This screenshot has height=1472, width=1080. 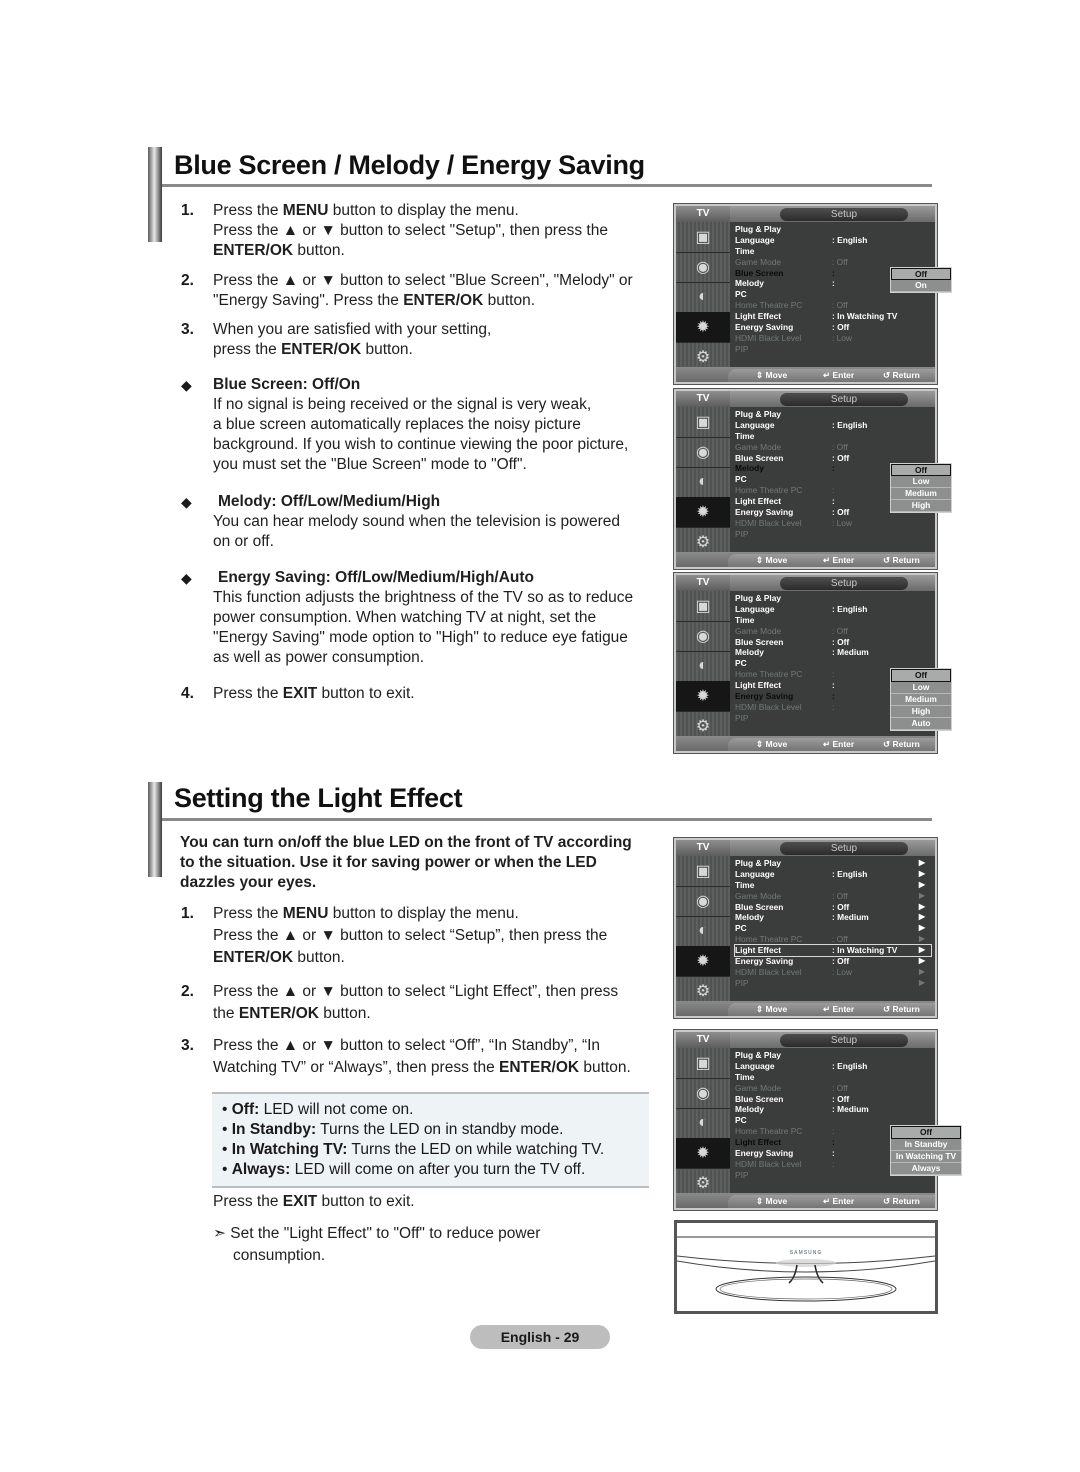 I want to click on dropdown-option: In Watching TV, so click(x=926, y=1157).